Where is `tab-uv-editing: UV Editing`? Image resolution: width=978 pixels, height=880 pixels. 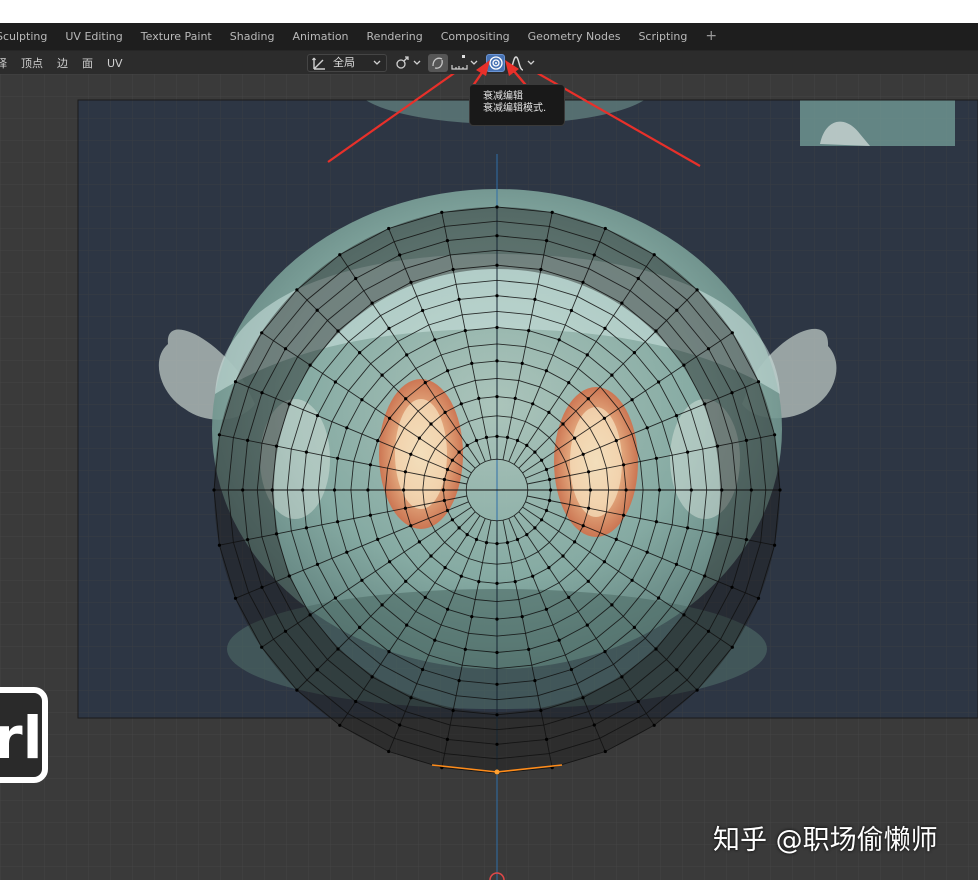 tab-uv-editing: UV Editing is located at coordinates (93, 36).